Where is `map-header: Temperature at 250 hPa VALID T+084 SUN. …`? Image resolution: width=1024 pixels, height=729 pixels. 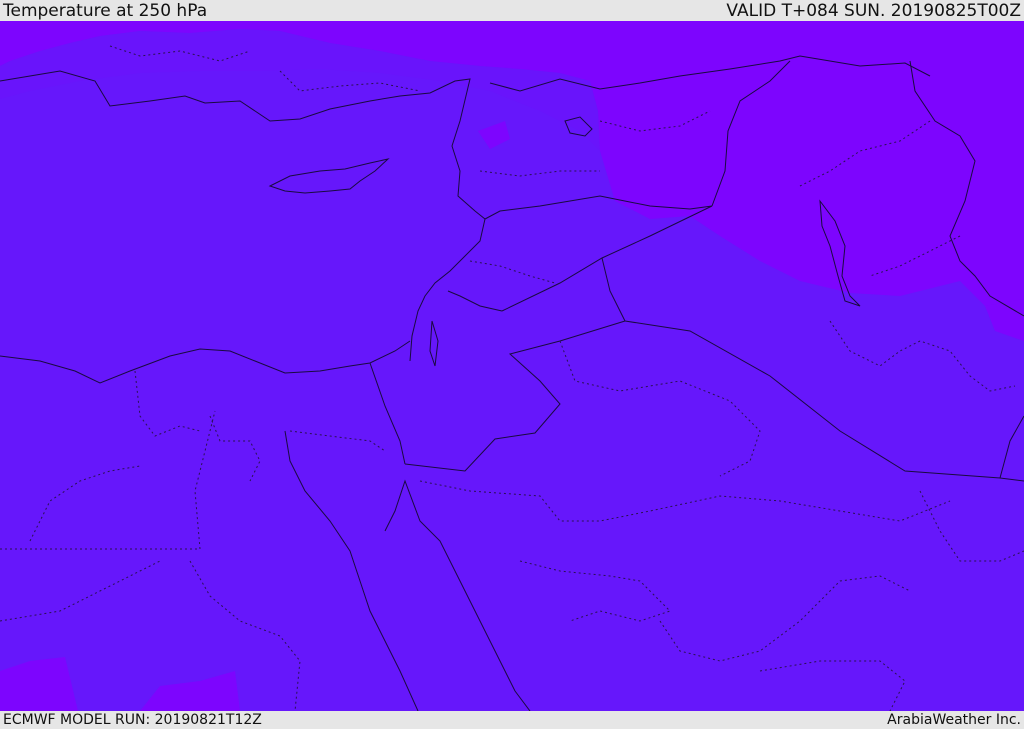 map-header: Temperature at 250 hPa VALID T+084 SUN. … is located at coordinates (512, 10).